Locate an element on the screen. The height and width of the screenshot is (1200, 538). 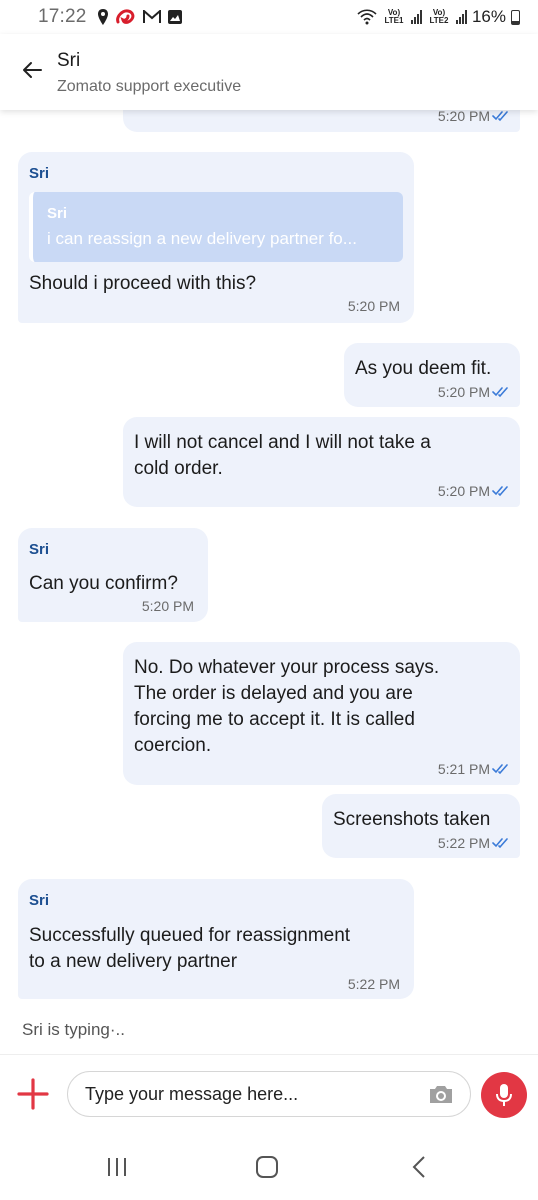
contact-subtitle: Zomato support executive is located at coordinates (149, 86).